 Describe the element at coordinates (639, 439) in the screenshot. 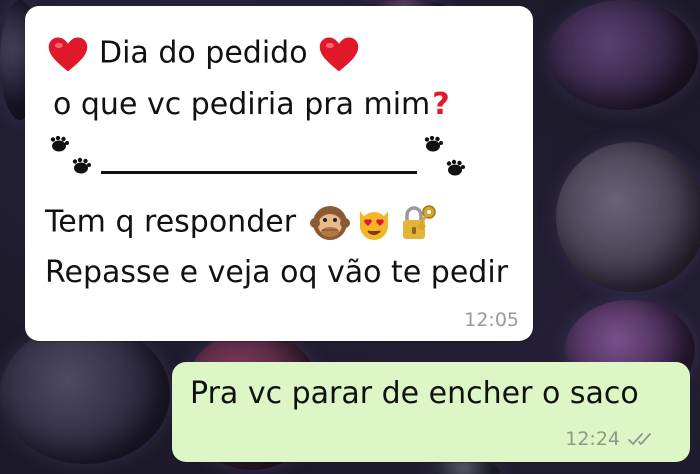

I see `double-check-icon` at that location.